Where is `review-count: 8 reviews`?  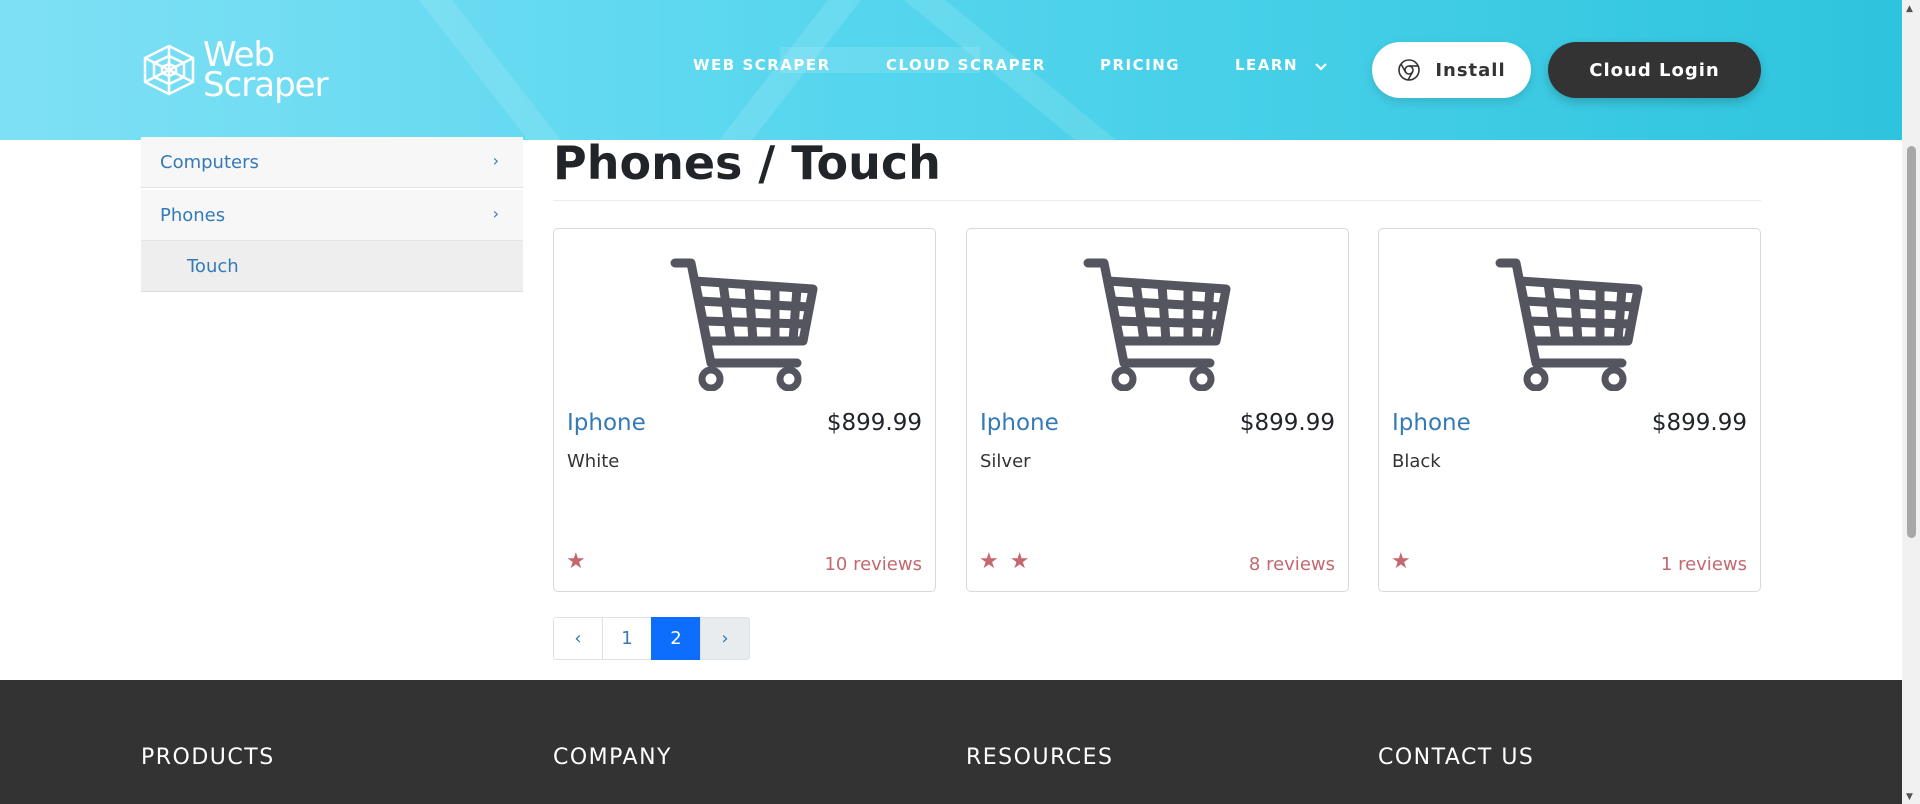 review-count: 8 reviews is located at coordinates (1291, 564).